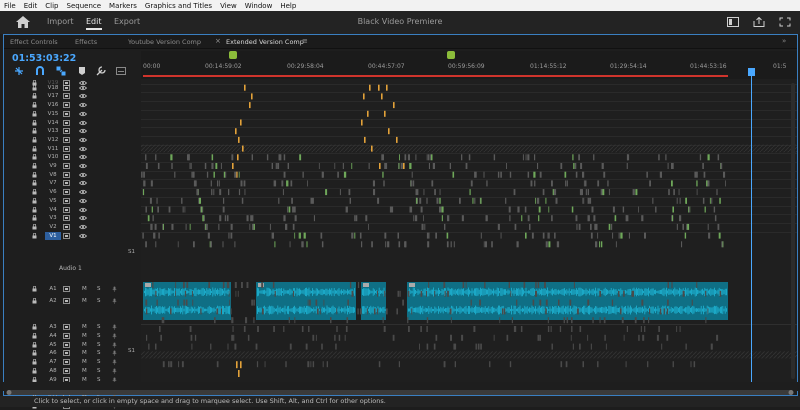 This screenshot has width=800, height=410. What do you see at coordinates (53, 166) in the screenshot?
I see `track-name: V9` at bounding box center [53, 166].